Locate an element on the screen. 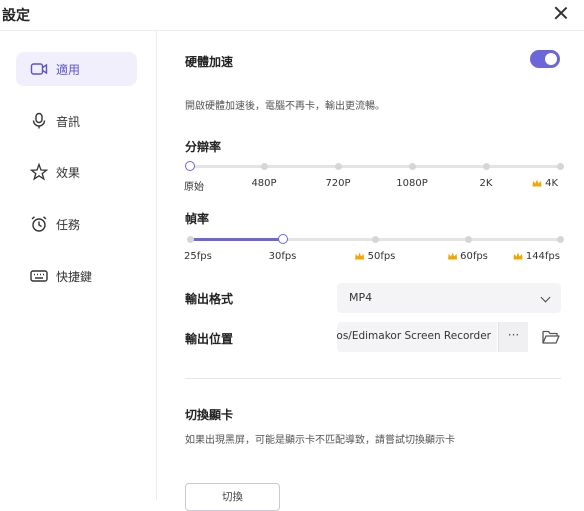  sidebar-item-effects: 效果 is located at coordinates (76, 172).